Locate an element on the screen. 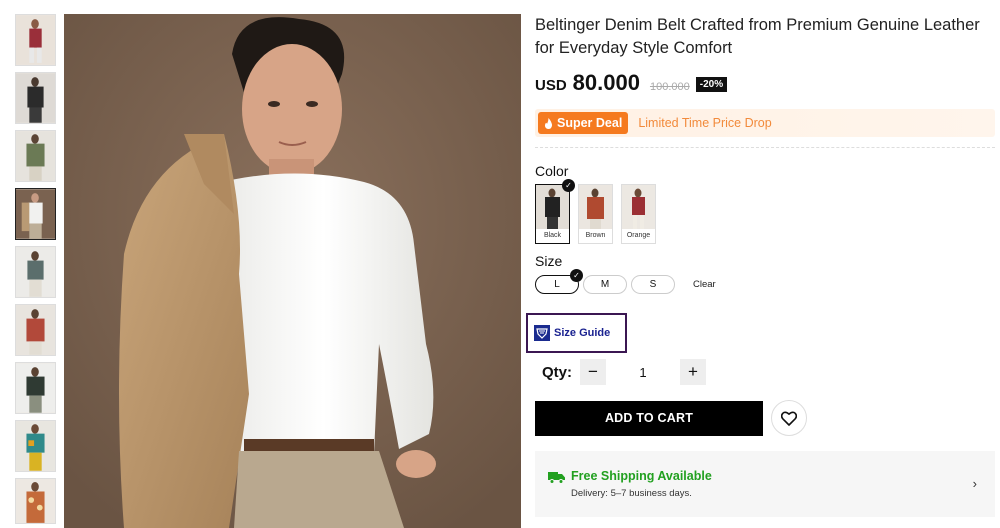 This screenshot has width=1000, height=528. price-currency: USD is located at coordinates (551, 85).